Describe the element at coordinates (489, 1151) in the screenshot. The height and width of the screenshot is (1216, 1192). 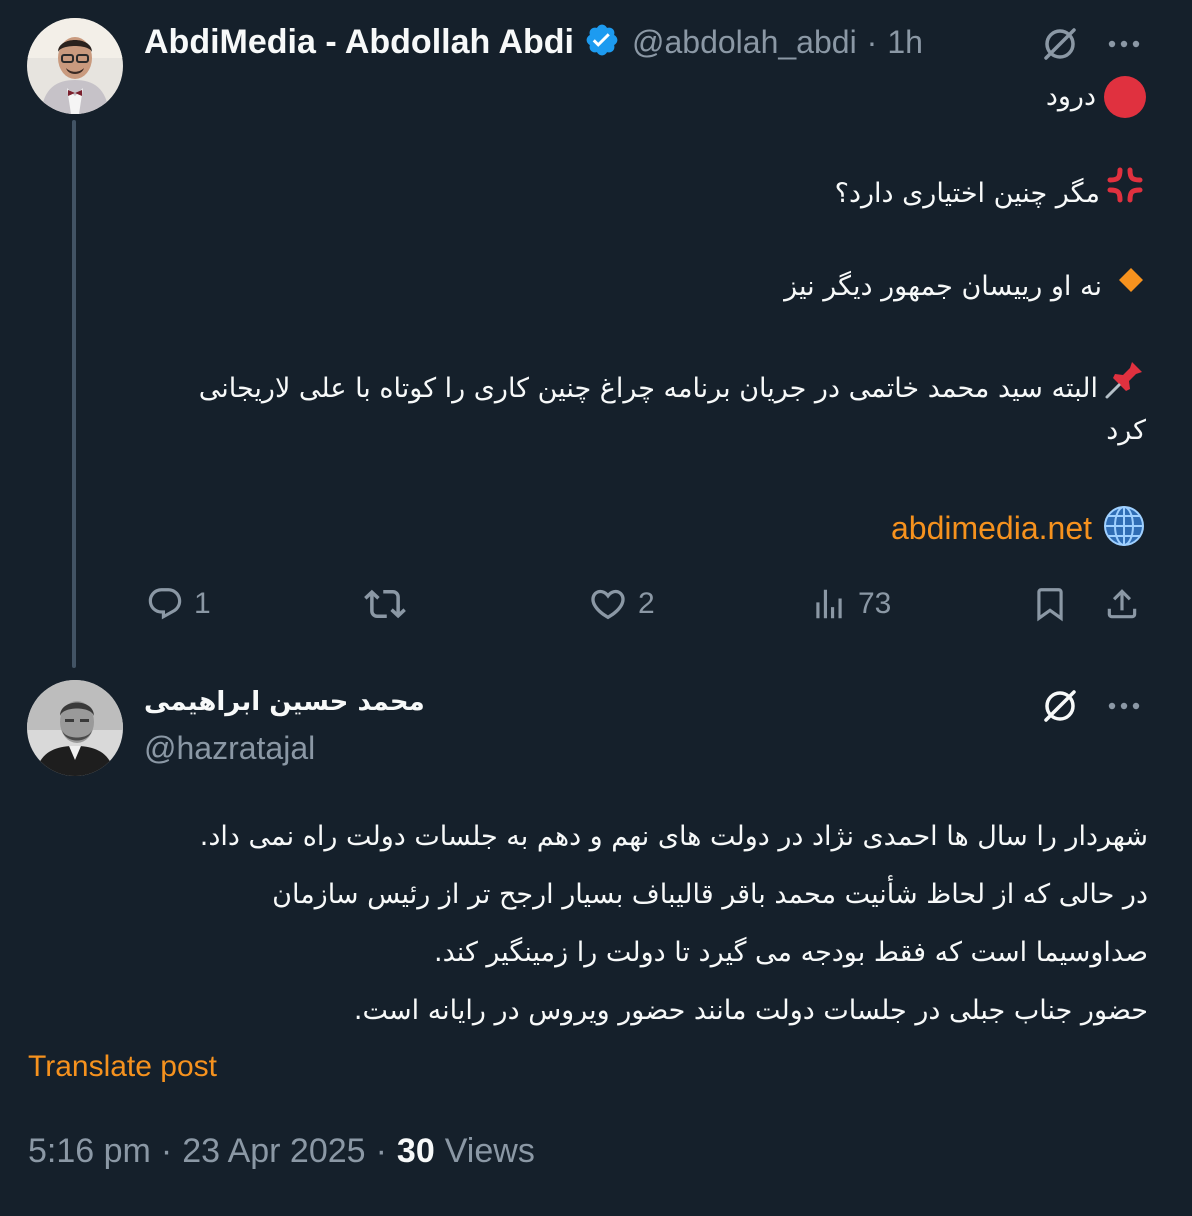
I see `views-label: Views` at that location.